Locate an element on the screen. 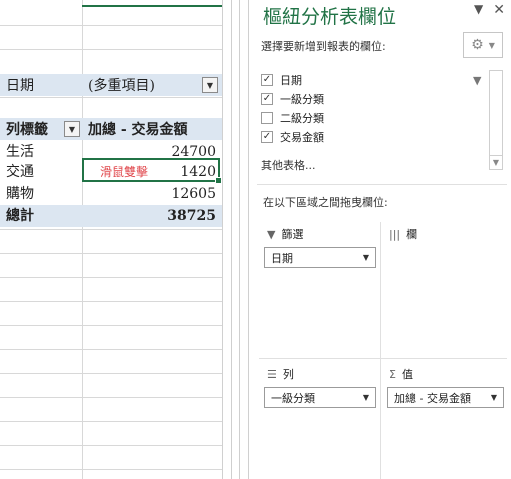  row-label: 生活 is located at coordinates (20, 152).